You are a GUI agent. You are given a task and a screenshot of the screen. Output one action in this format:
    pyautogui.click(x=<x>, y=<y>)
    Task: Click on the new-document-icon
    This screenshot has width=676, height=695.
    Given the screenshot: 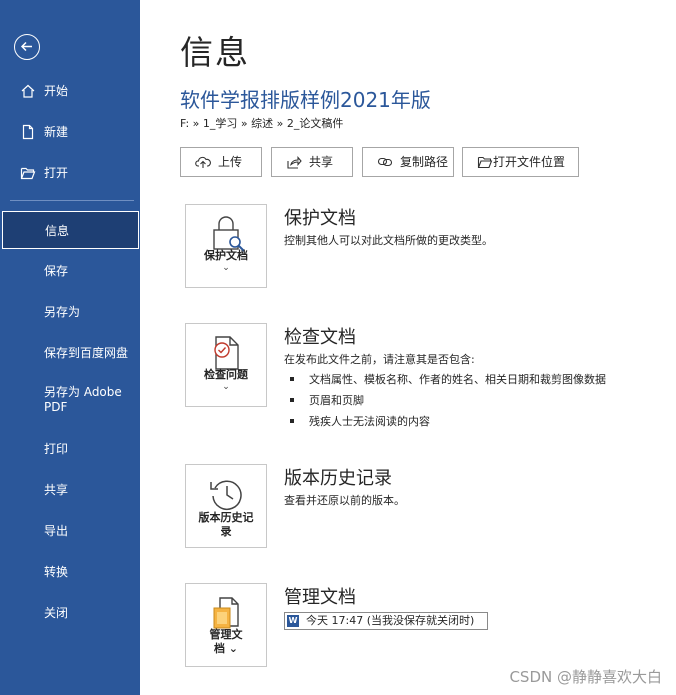 What is the action you would take?
    pyautogui.click(x=28, y=132)
    